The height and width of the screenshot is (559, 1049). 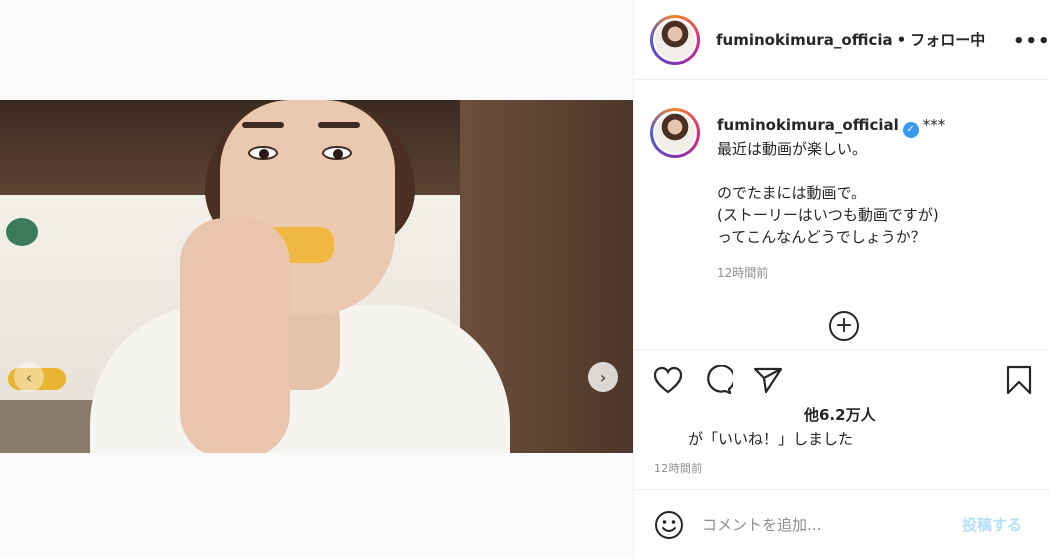 What do you see at coordinates (828, 215) in the screenshot?
I see `caption-line: (ストーリーはいつも動画ですが)` at bounding box center [828, 215].